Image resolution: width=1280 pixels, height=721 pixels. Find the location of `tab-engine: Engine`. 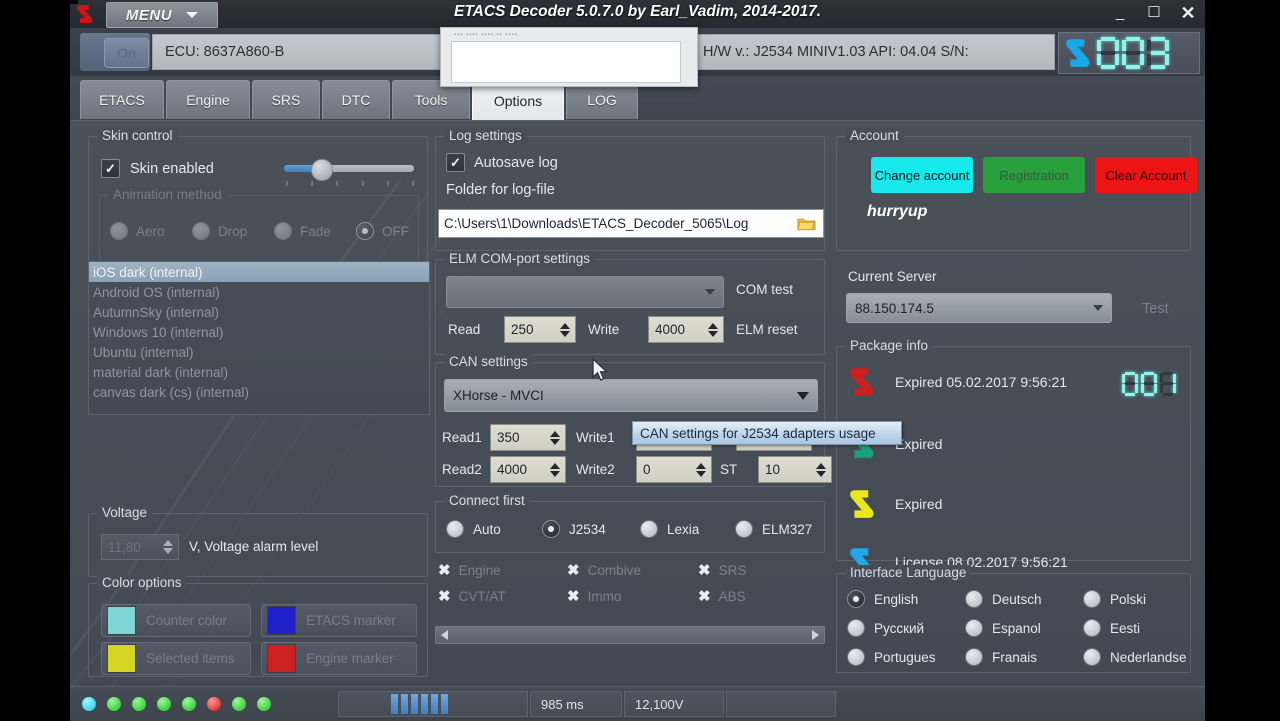

tab-engine: Engine is located at coordinates (208, 99).